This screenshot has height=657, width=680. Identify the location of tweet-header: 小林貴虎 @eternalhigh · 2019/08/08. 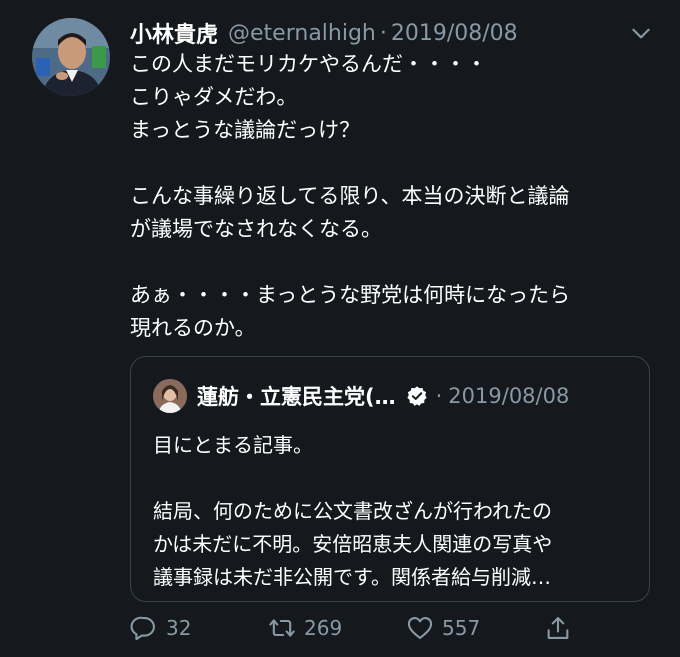
(324, 33).